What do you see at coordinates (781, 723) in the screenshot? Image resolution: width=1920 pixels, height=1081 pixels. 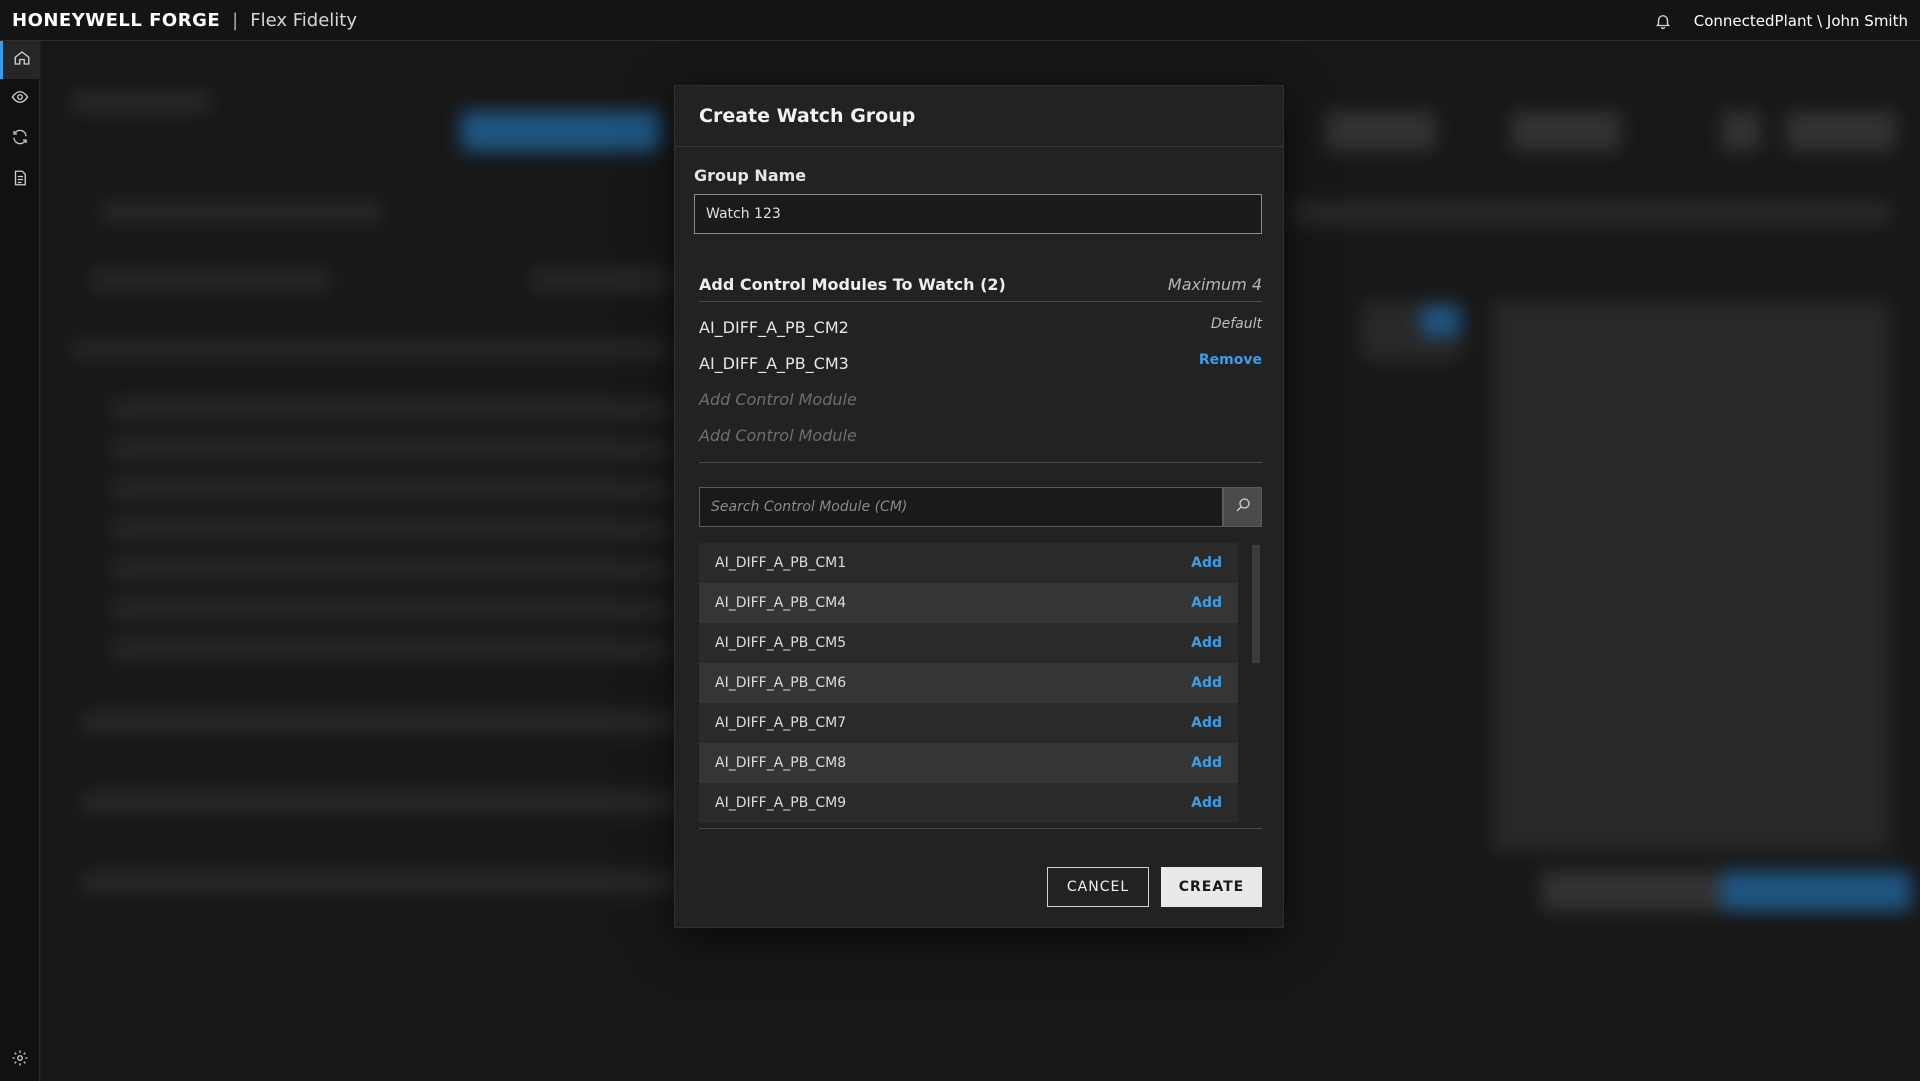 I see `result-module-name: AI_DIFF_A_PB_CM7` at bounding box center [781, 723].